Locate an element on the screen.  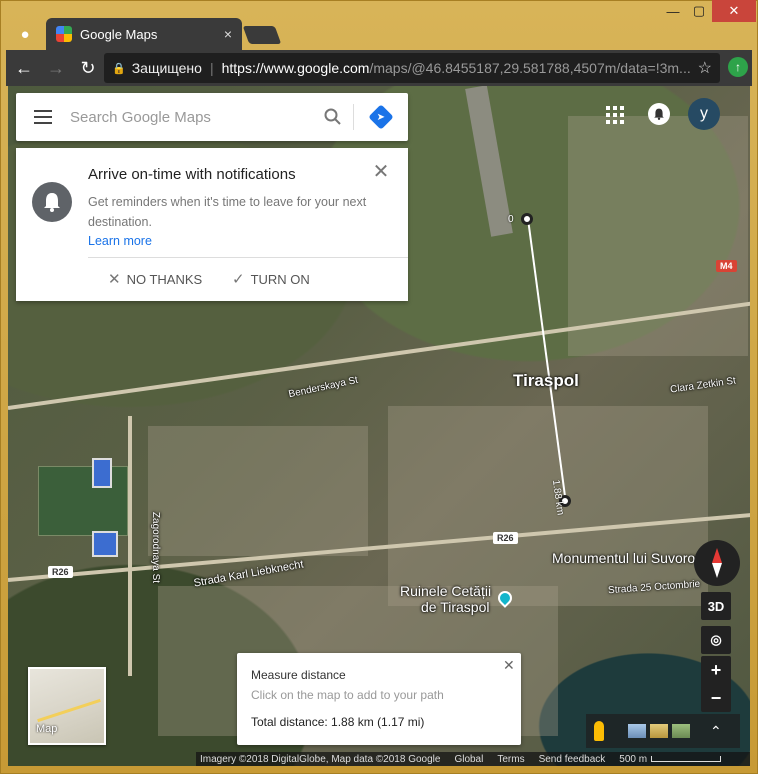
browser-tab: Google Maps × is located at coordinates (144, 34).